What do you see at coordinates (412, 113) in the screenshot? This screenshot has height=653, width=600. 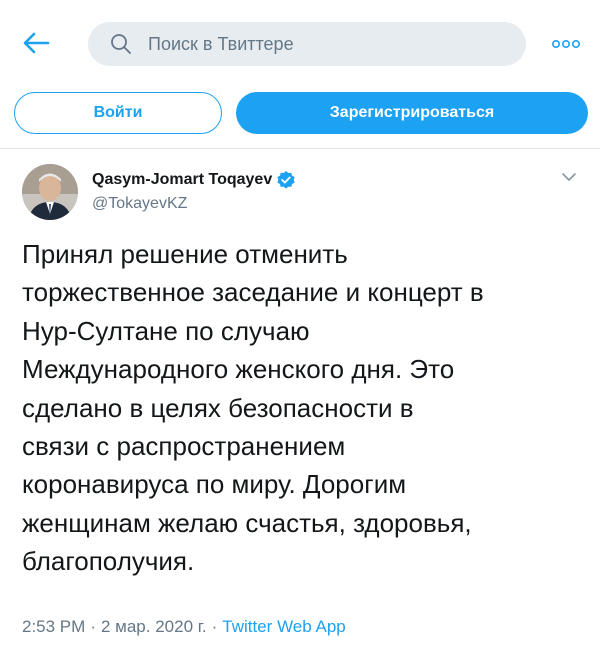 I see `signup-button: Зарегистрироваться` at bounding box center [412, 113].